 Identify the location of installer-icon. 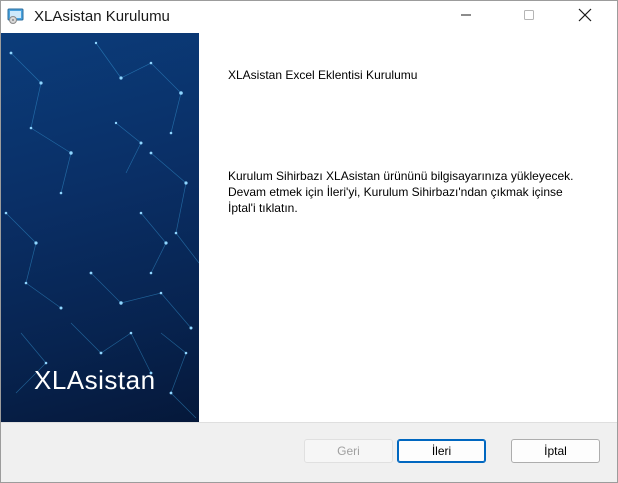
(16, 16).